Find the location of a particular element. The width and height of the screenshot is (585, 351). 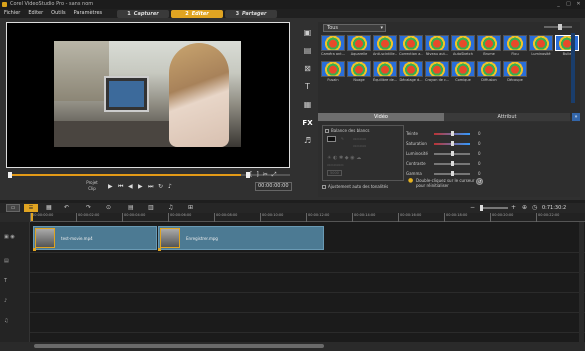

zoom-knob is located at coordinates (481, 208).